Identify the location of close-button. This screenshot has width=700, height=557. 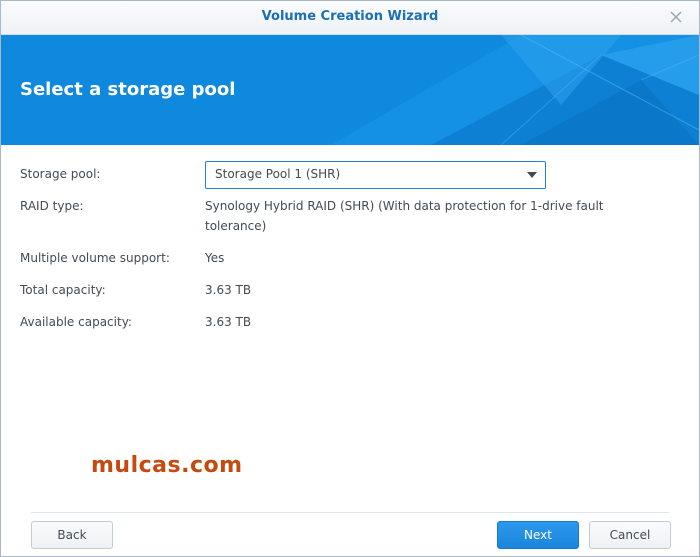
(676, 17).